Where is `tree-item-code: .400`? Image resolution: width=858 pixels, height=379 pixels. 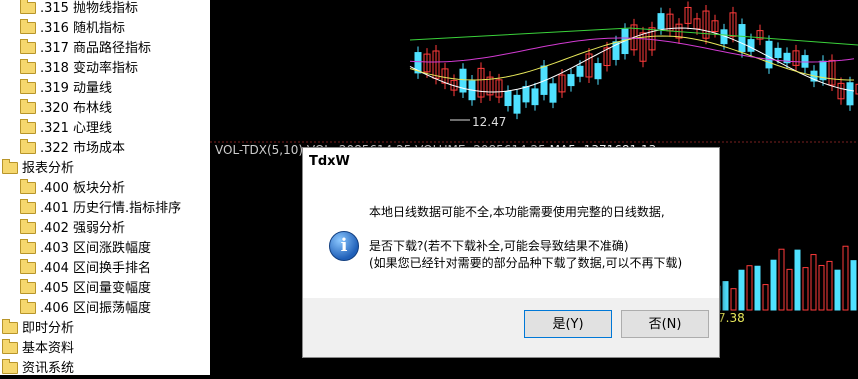
tree-item-code: .400 is located at coordinates (54, 188).